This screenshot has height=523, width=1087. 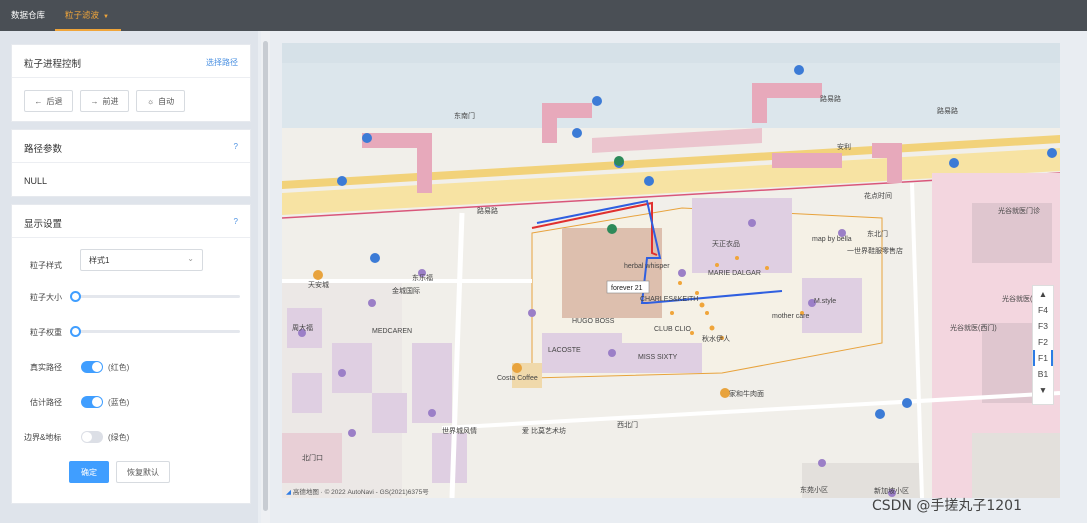 What do you see at coordinates (82, 15) in the screenshot?
I see `nav-particle-filter-label: 粒子滤波` at bounding box center [82, 15].